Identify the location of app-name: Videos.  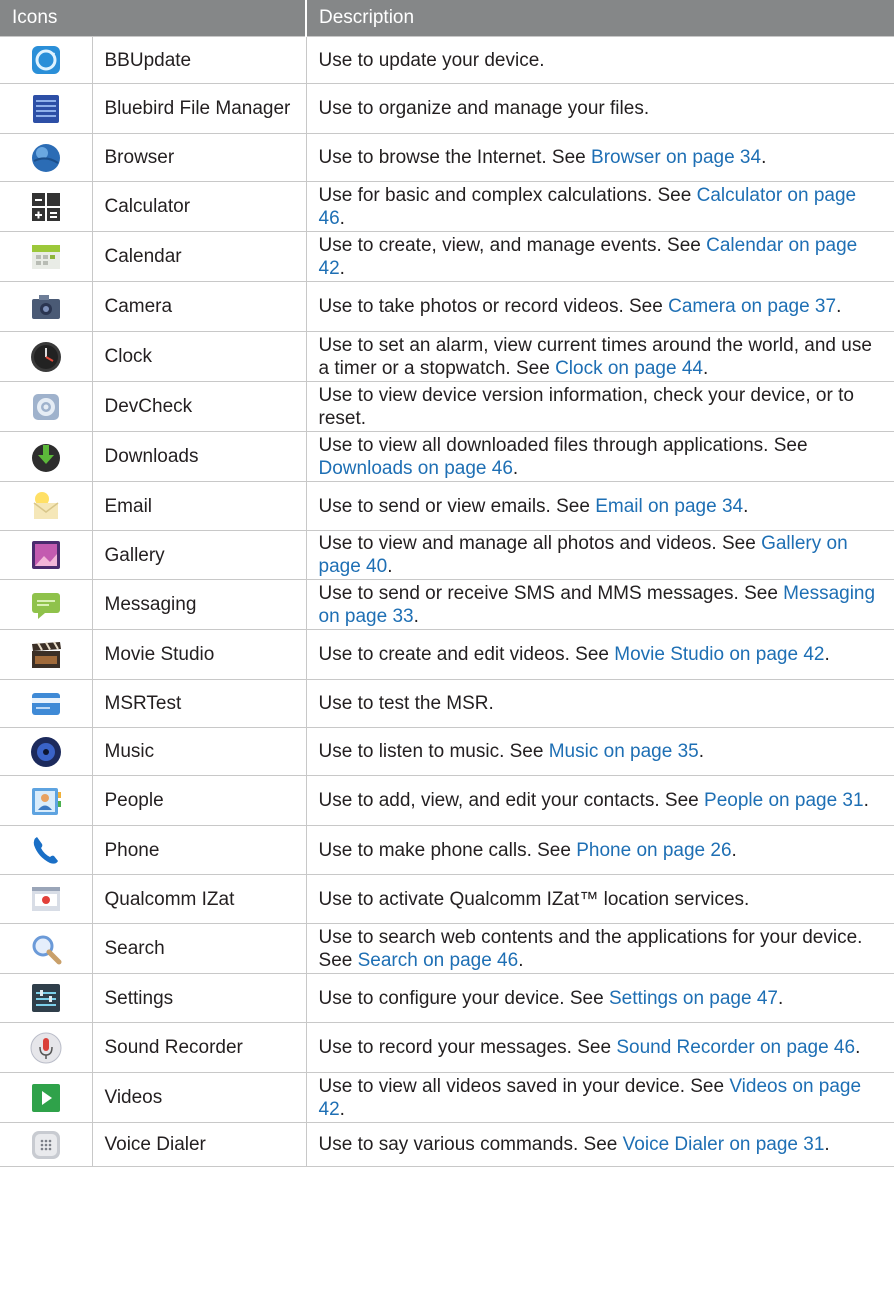
(199, 1097).